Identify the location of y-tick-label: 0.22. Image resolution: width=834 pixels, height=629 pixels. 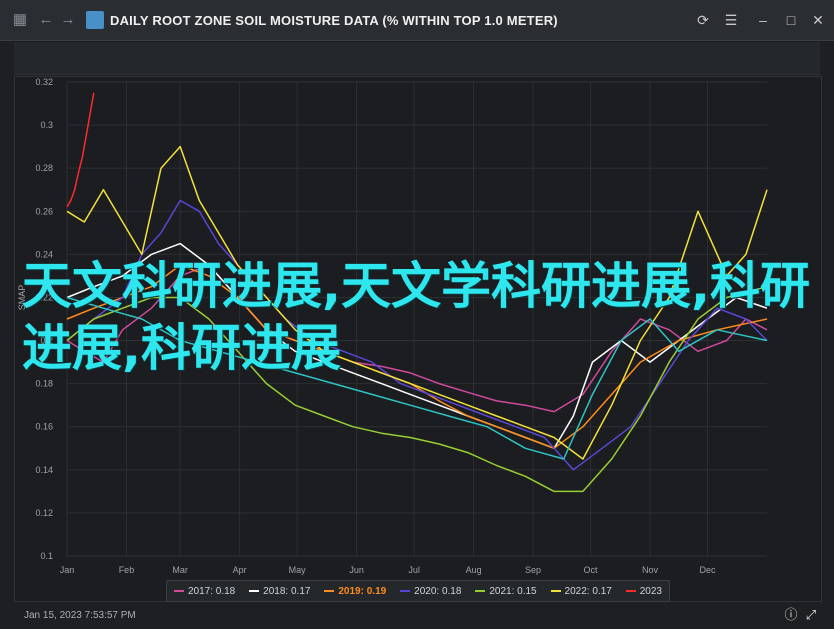
(44, 297).